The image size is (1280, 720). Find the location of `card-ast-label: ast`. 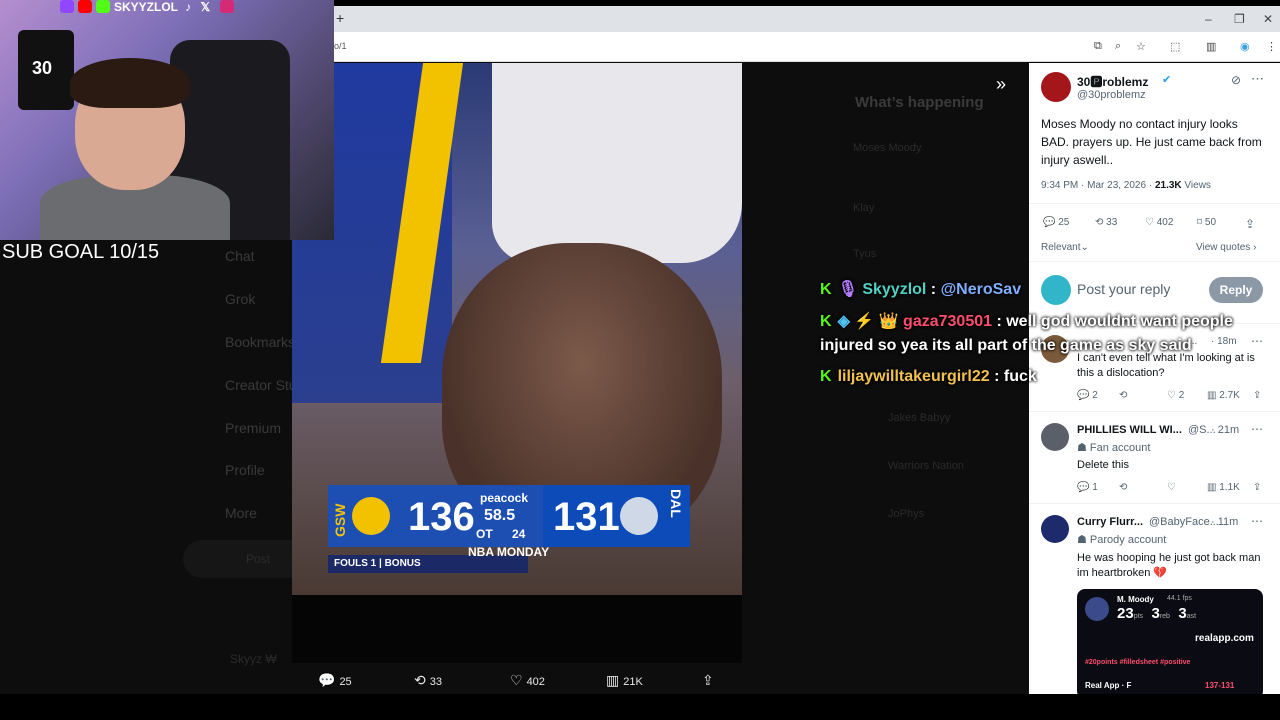

card-ast-label: ast is located at coordinates (1191, 616).